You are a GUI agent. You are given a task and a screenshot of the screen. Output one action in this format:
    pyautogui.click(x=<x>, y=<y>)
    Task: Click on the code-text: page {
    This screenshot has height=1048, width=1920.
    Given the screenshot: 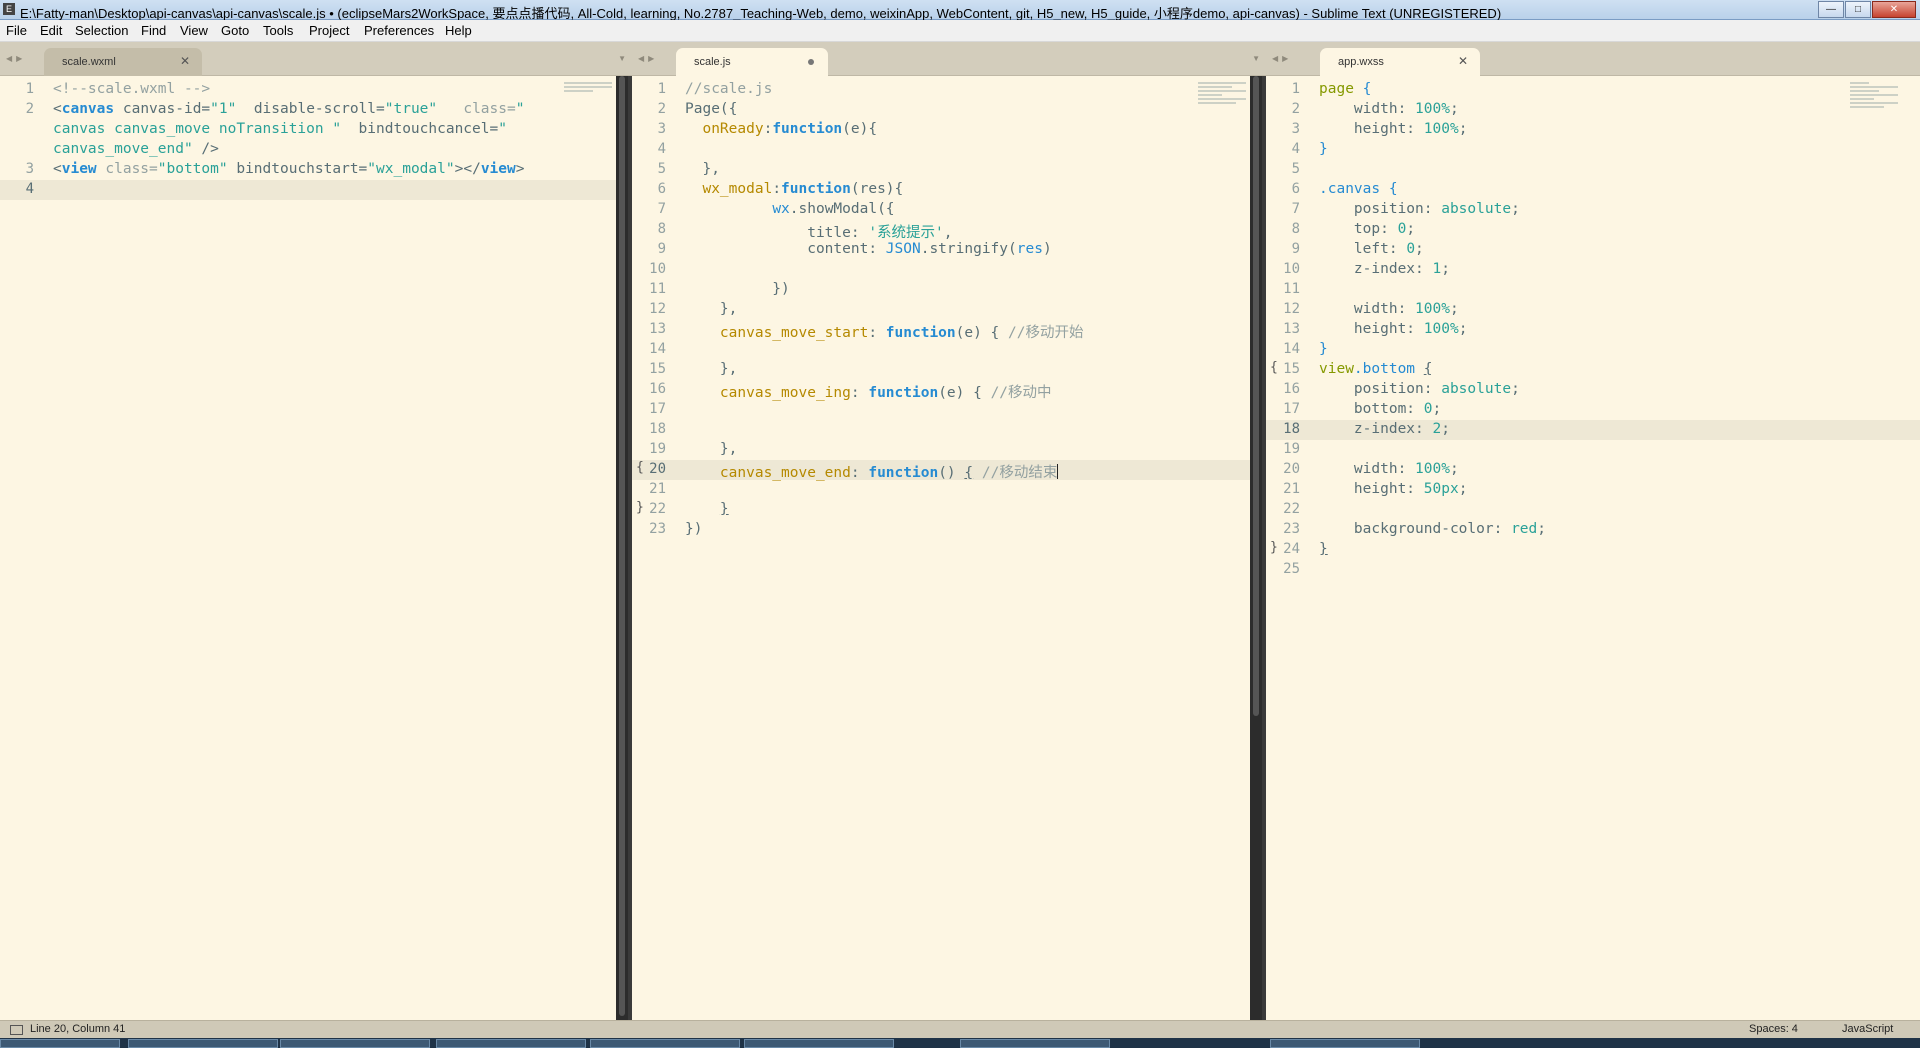 What is the action you would take?
    pyautogui.click(x=1345, y=89)
    